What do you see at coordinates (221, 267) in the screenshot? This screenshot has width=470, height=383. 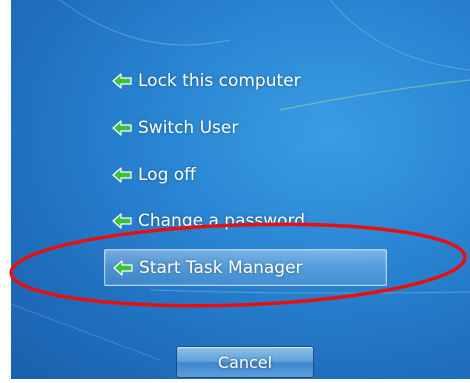 I see `option-label: Start Task Manager` at bounding box center [221, 267].